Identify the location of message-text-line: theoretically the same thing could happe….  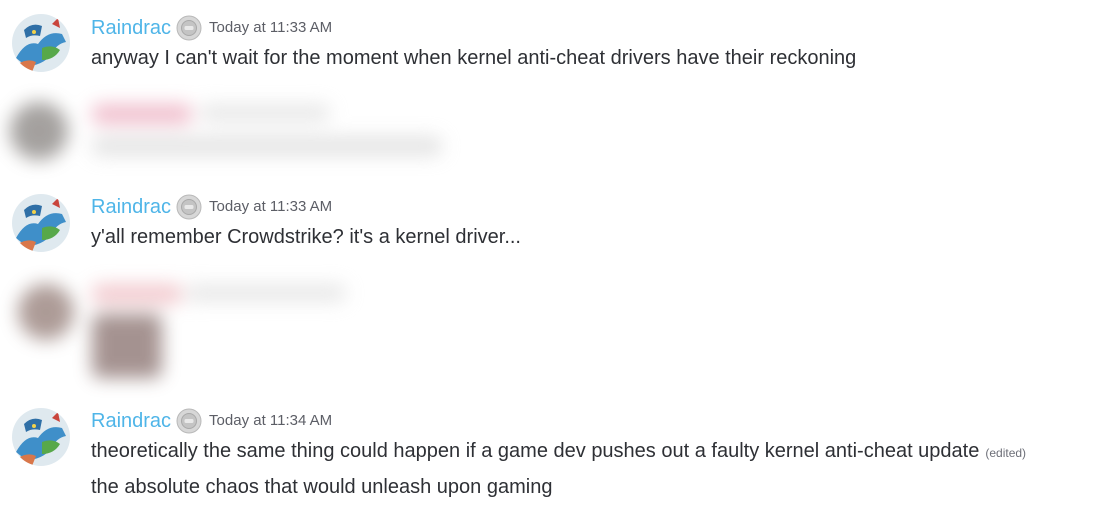
(535, 451).